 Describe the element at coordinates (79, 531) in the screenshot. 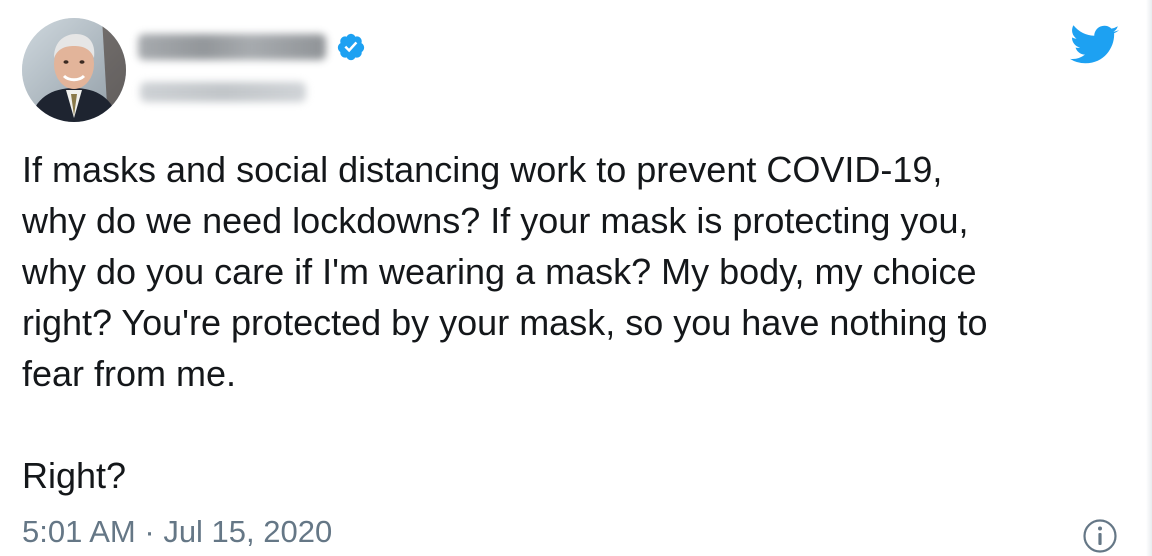

I see `tweet-time: 5:01 AM` at that location.